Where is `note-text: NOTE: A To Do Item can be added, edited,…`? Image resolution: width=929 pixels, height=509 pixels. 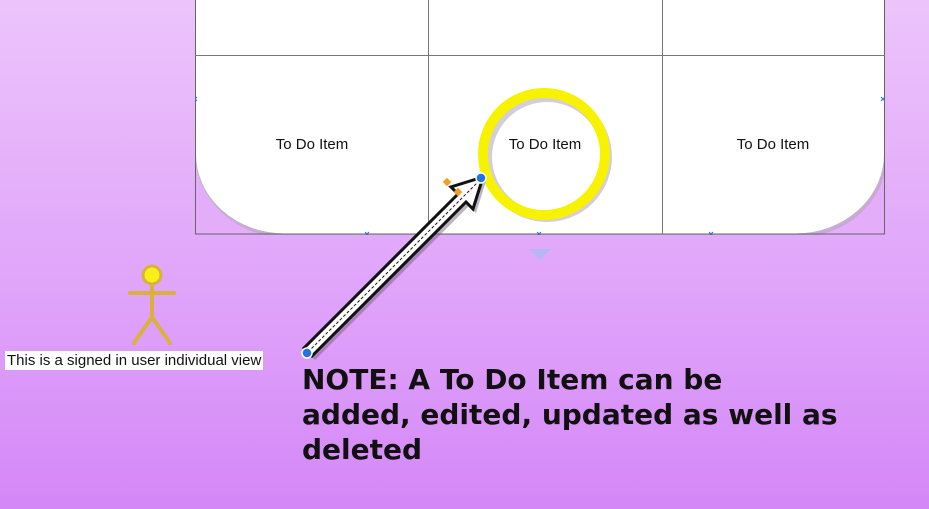
note-text: NOTE: A To Do Item can be added, edited,… is located at coordinates (602, 414).